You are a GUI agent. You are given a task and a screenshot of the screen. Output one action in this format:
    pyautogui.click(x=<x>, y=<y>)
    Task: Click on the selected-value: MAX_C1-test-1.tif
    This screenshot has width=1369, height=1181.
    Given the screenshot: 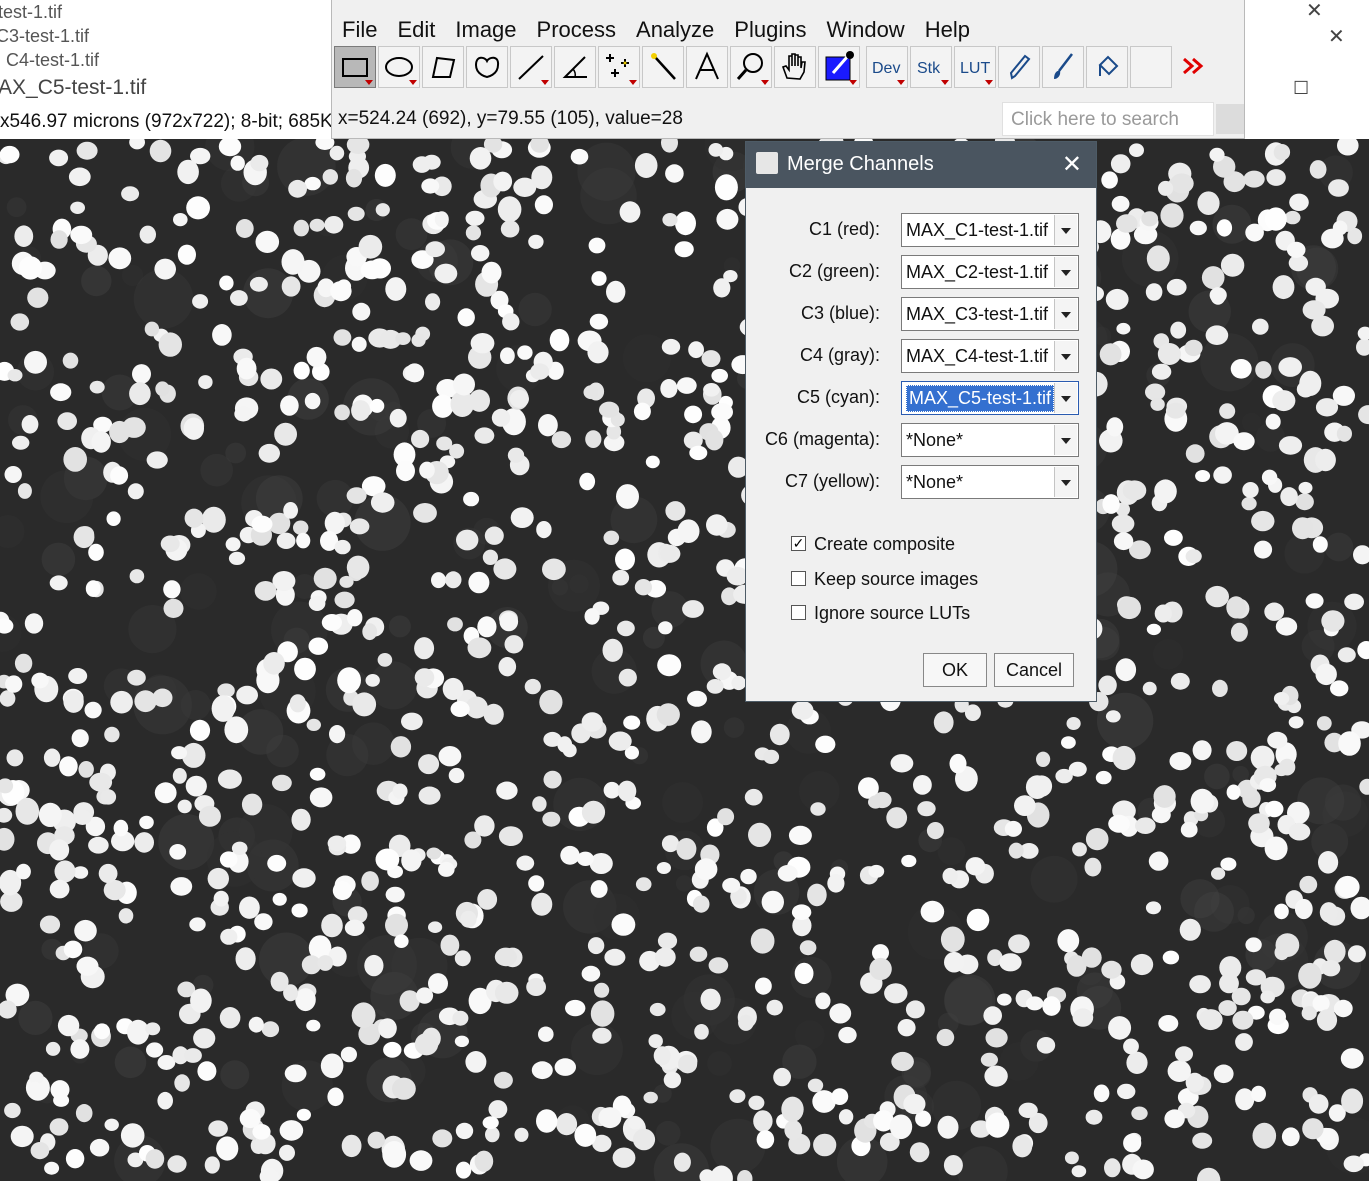 What is the action you would take?
    pyautogui.click(x=977, y=230)
    